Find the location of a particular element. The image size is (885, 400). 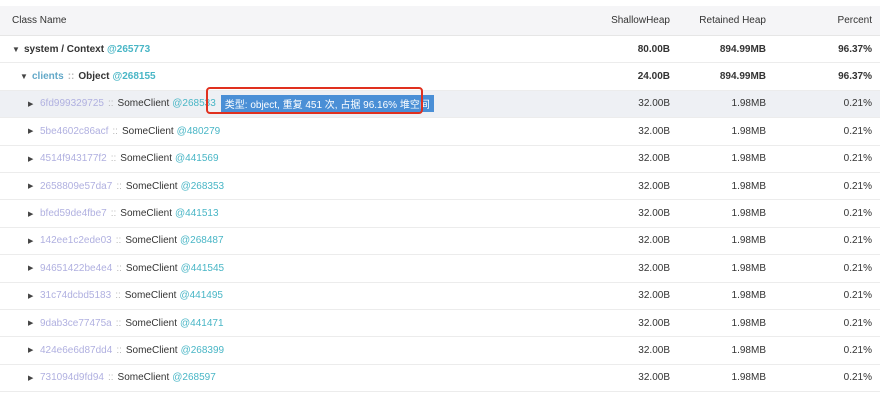

shallow-heap-value: 80.00B is located at coordinates (653, 49).